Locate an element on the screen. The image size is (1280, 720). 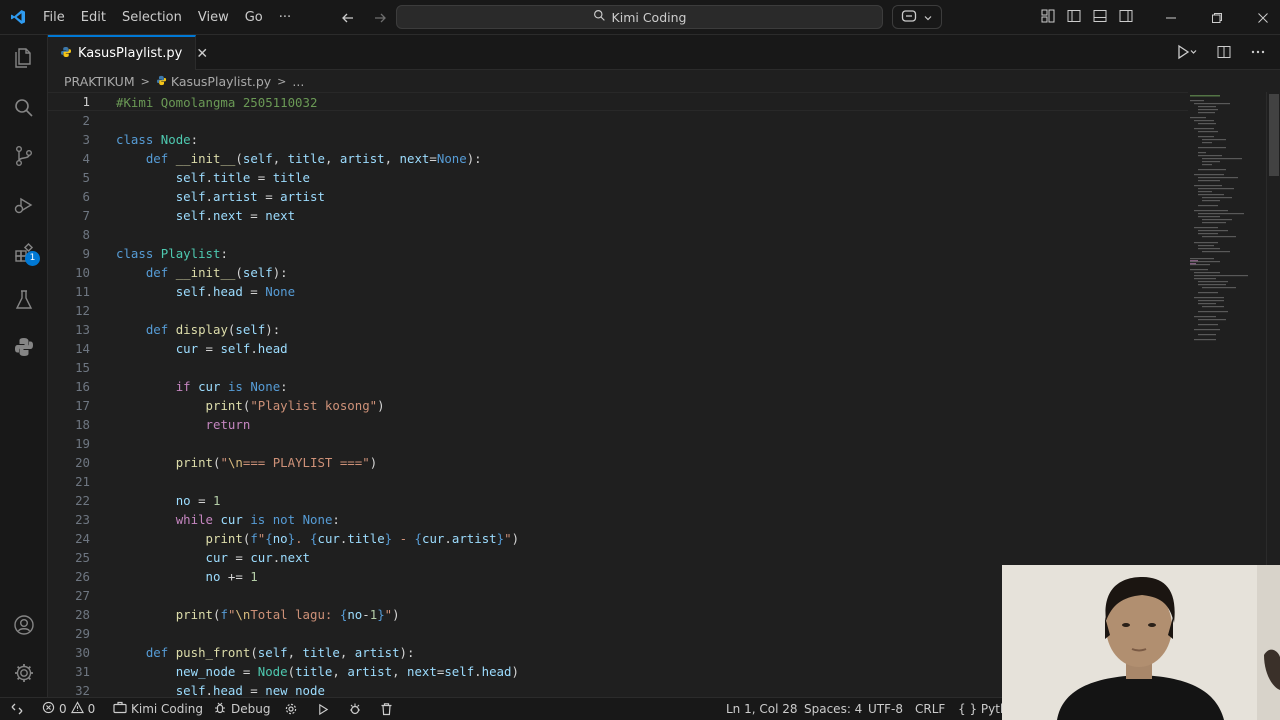
code-line: self.next = next is located at coordinates (618, 215).